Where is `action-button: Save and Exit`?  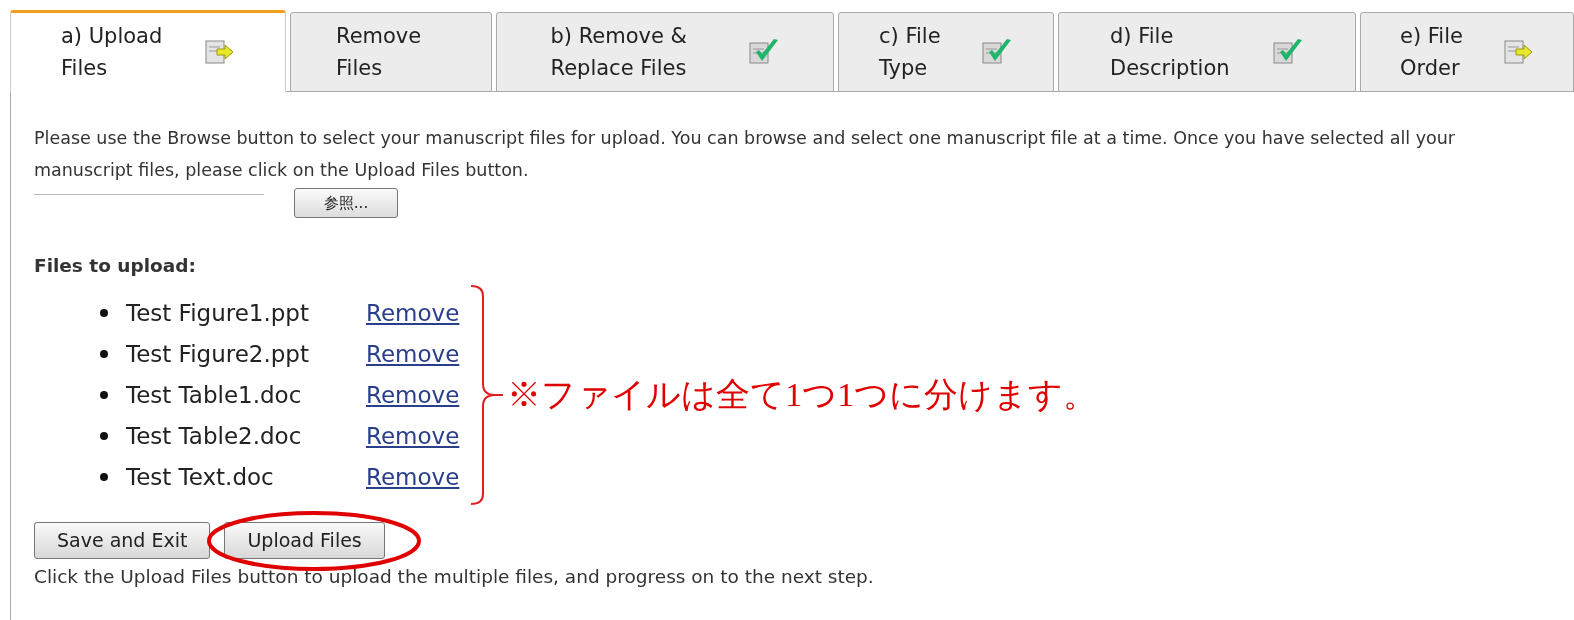
action-button: Save and Exit is located at coordinates (122, 540).